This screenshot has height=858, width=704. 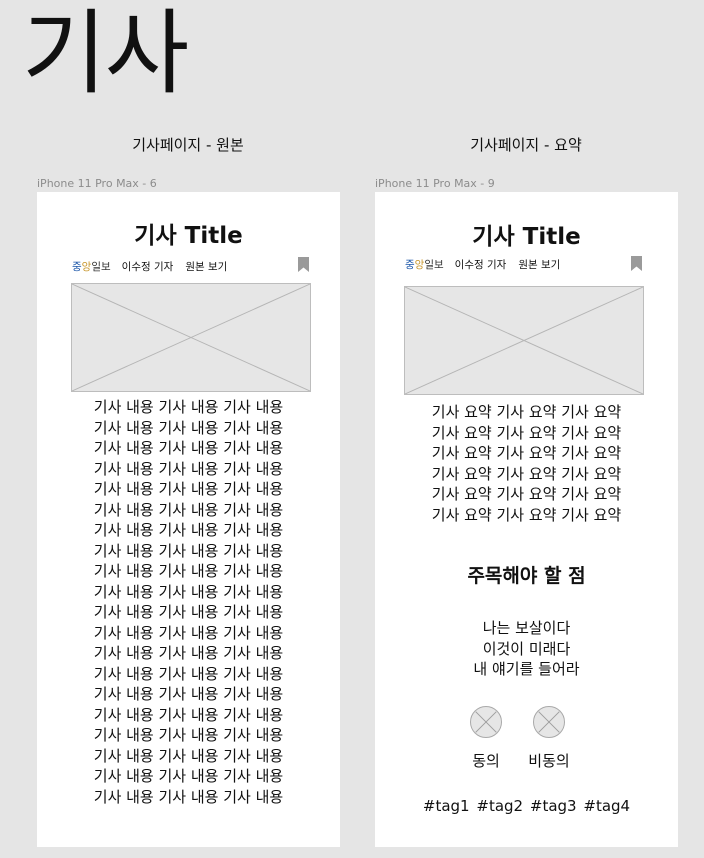 What do you see at coordinates (526, 628) in the screenshot?
I see `quote-line: 나는 보살이다` at bounding box center [526, 628].